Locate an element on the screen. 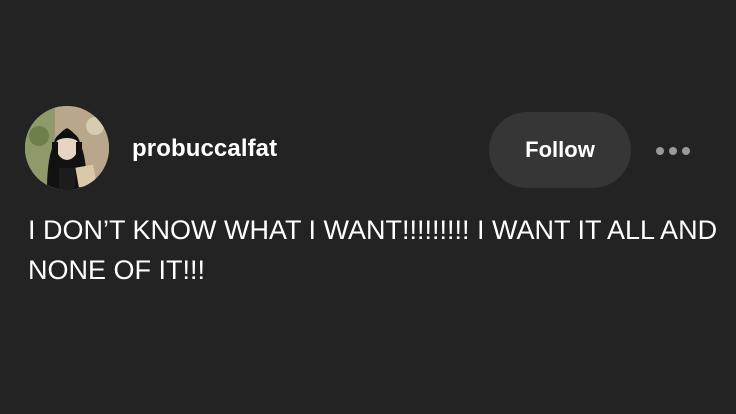 The height and width of the screenshot is (414, 736). avatar is located at coordinates (67, 148).